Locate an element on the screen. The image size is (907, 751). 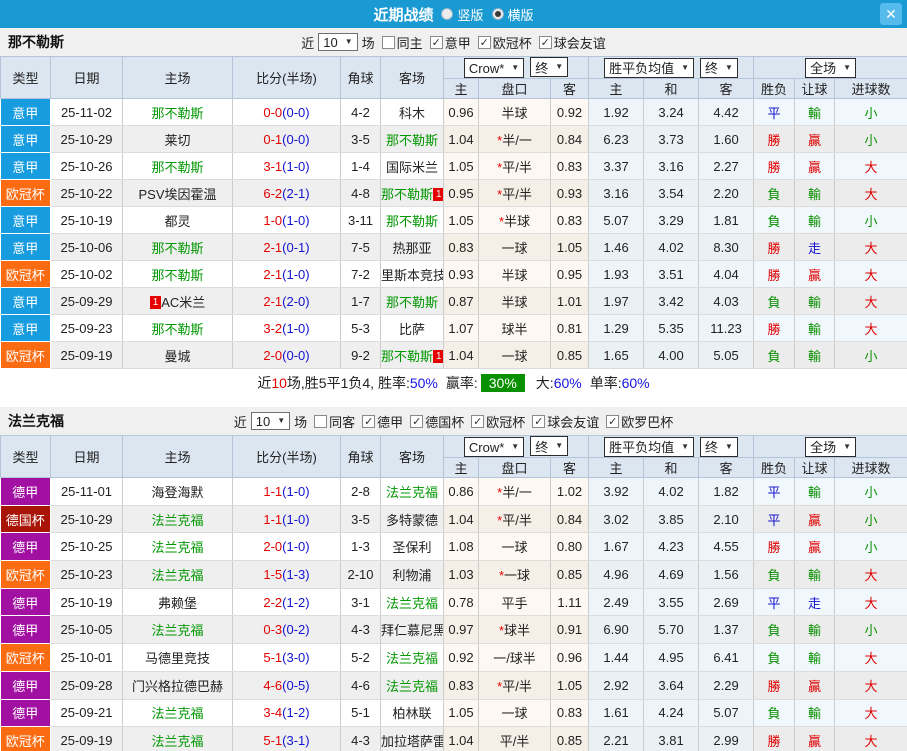
handicap-text: 平手 is located at coordinates (514, 603).